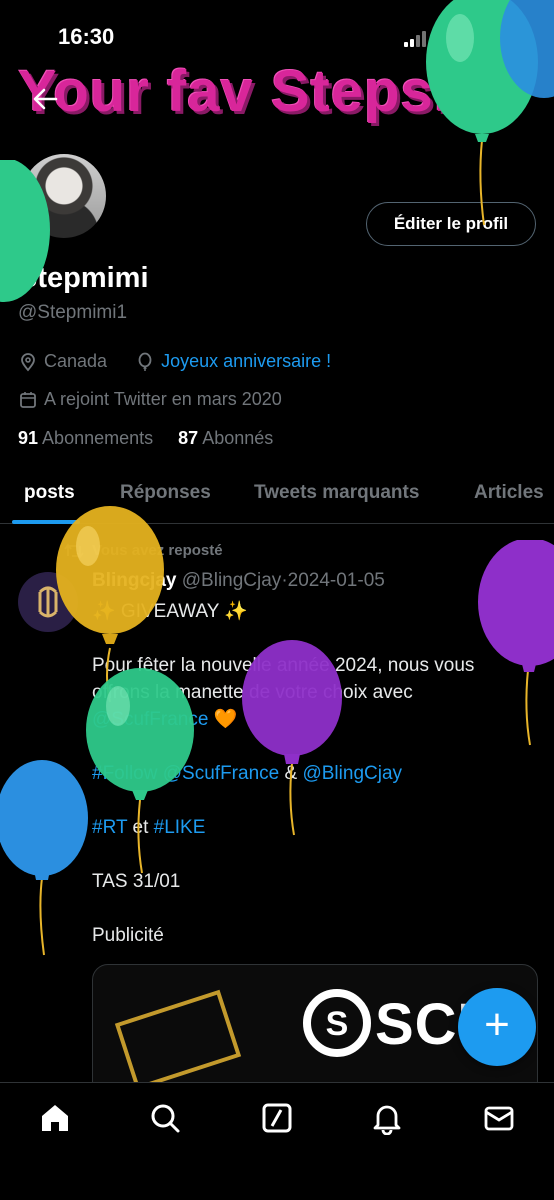 This screenshot has height=1200, width=554. What do you see at coordinates (509, 493) in the screenshot?
I see `tab-articles: Articles` at bounding box center [509, 493].